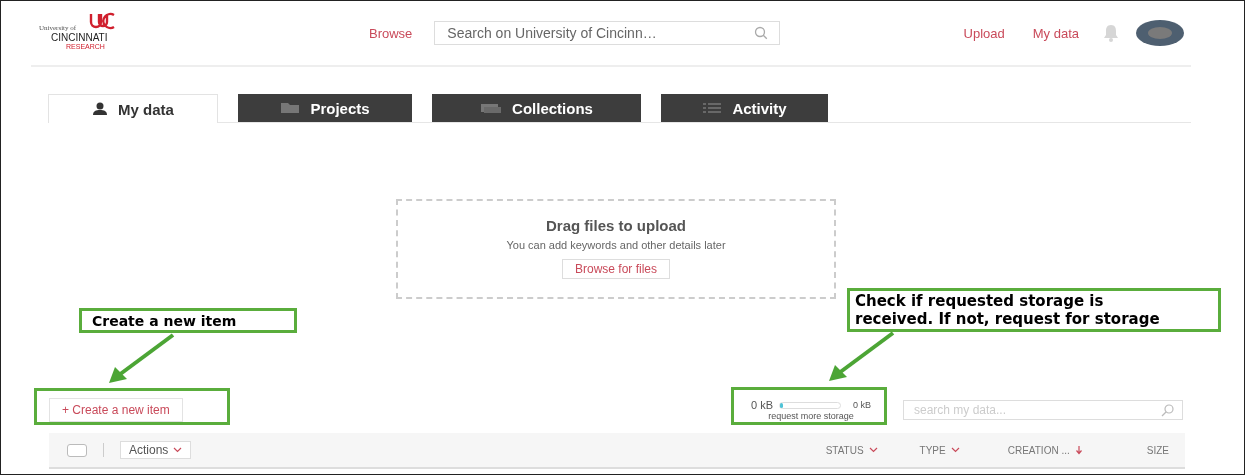  Describe the element at coordinates (1160, 33) in the screenshot. I see `avatar-icon` at that location.